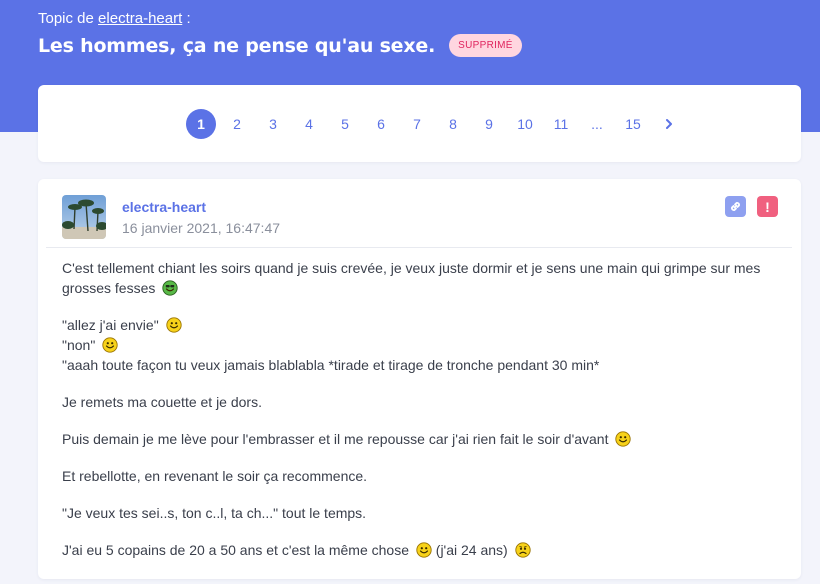  What do you see at coordinates (66, 18) in the screenshot?
I see `topic-prefix: Topic de` at bounding box center [66, 18].